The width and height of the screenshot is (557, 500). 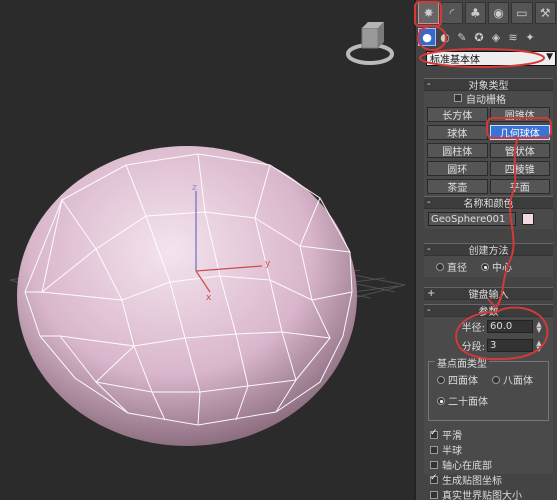 What do you see at coordinates (530, 37) in the screenshot?
I see `systems-icon: ✦` at bounding box center [530, 37].